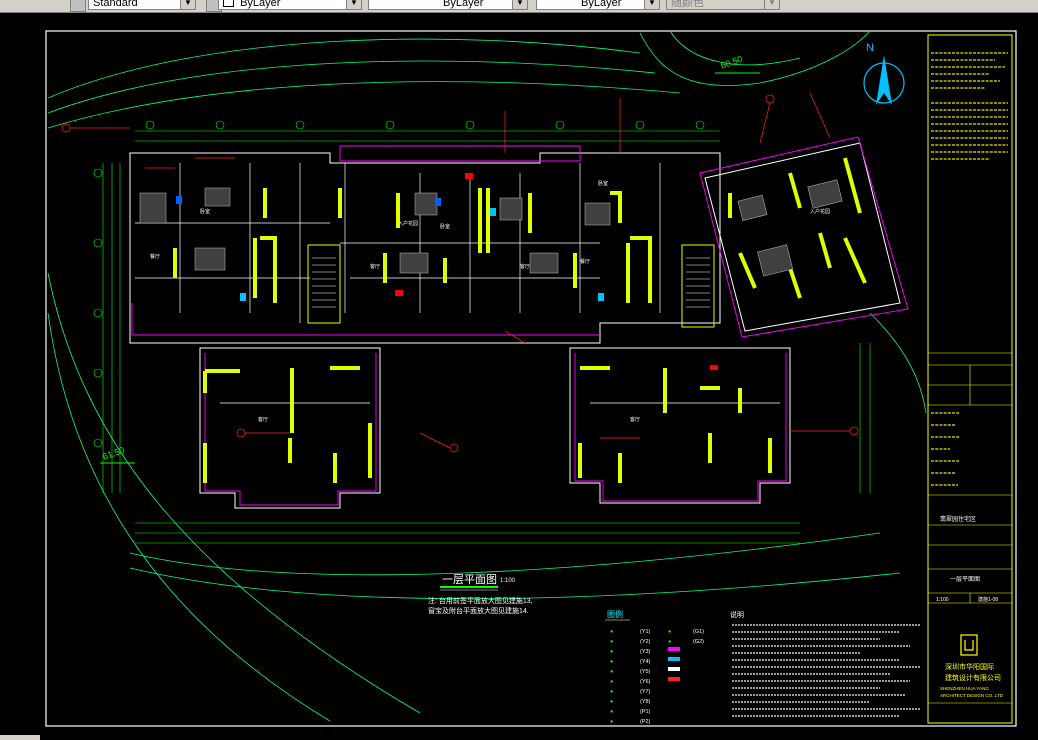 This screenshot has width=1038, height=740. Describe the element at coordinates (115, 4) in the screenshot. I see `text-style-value: Standard` at that location.